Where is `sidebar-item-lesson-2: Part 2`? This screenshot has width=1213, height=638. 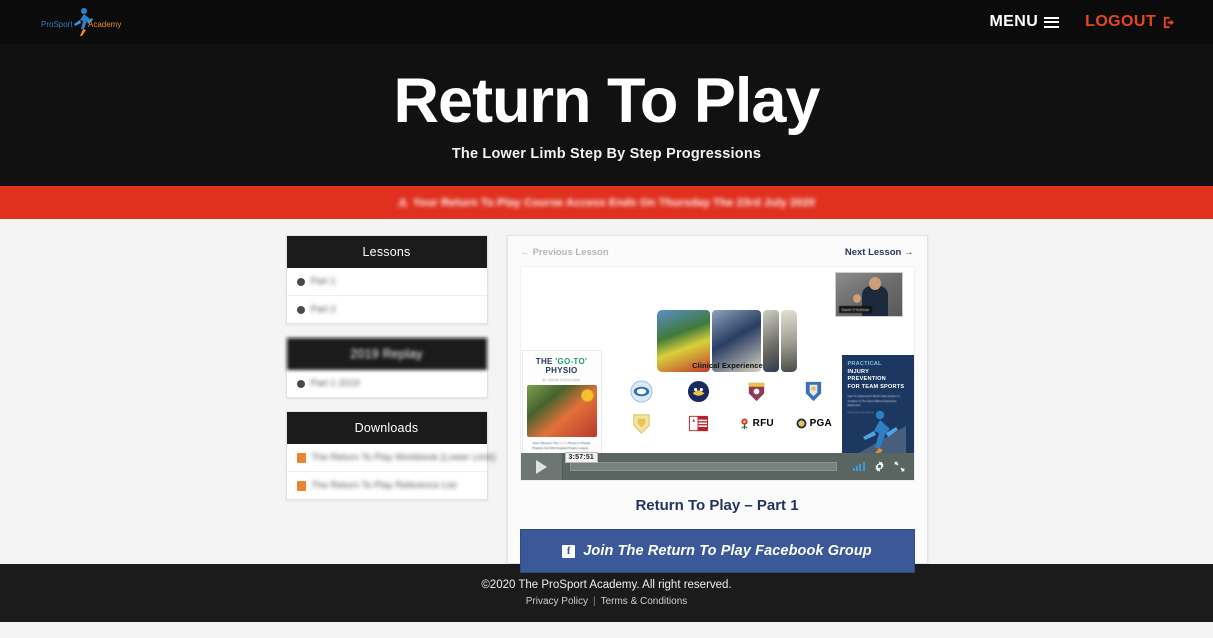 sidebar-item-lesson-2: Part 2 is located at coordinates (387, 309).